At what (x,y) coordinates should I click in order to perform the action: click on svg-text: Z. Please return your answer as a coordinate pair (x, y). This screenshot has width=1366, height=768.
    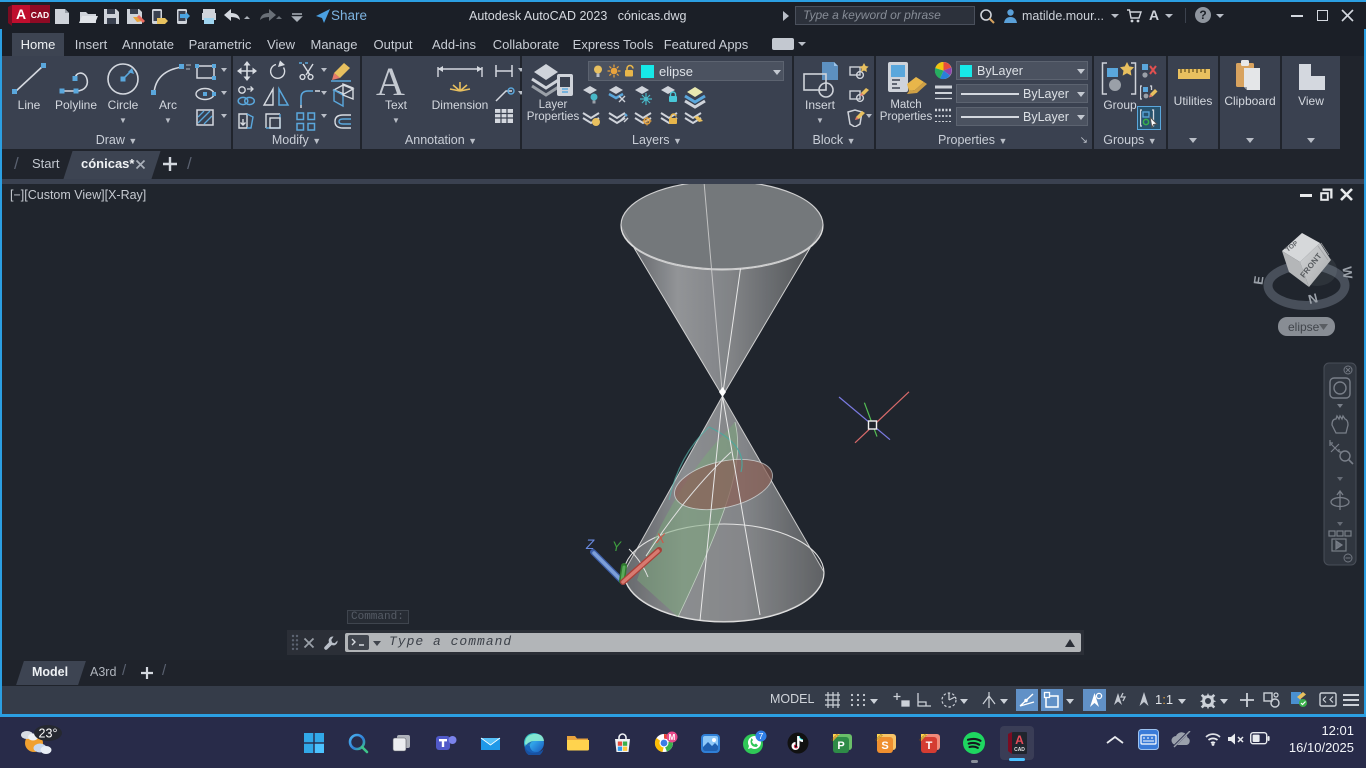
    Looking at the image, I should click on (590, 544).